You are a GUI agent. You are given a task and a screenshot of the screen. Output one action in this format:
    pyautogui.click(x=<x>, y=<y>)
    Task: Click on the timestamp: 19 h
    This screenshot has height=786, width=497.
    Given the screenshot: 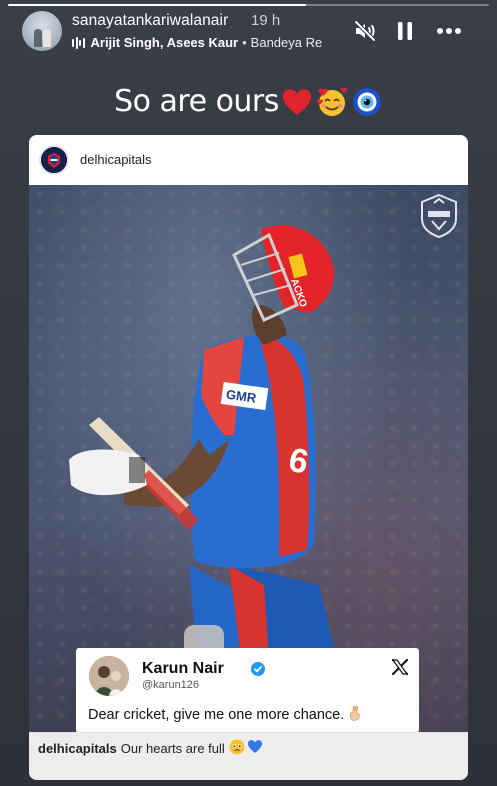 What is the action you would take?
    pyautogui.click(x=266, y=20)
    